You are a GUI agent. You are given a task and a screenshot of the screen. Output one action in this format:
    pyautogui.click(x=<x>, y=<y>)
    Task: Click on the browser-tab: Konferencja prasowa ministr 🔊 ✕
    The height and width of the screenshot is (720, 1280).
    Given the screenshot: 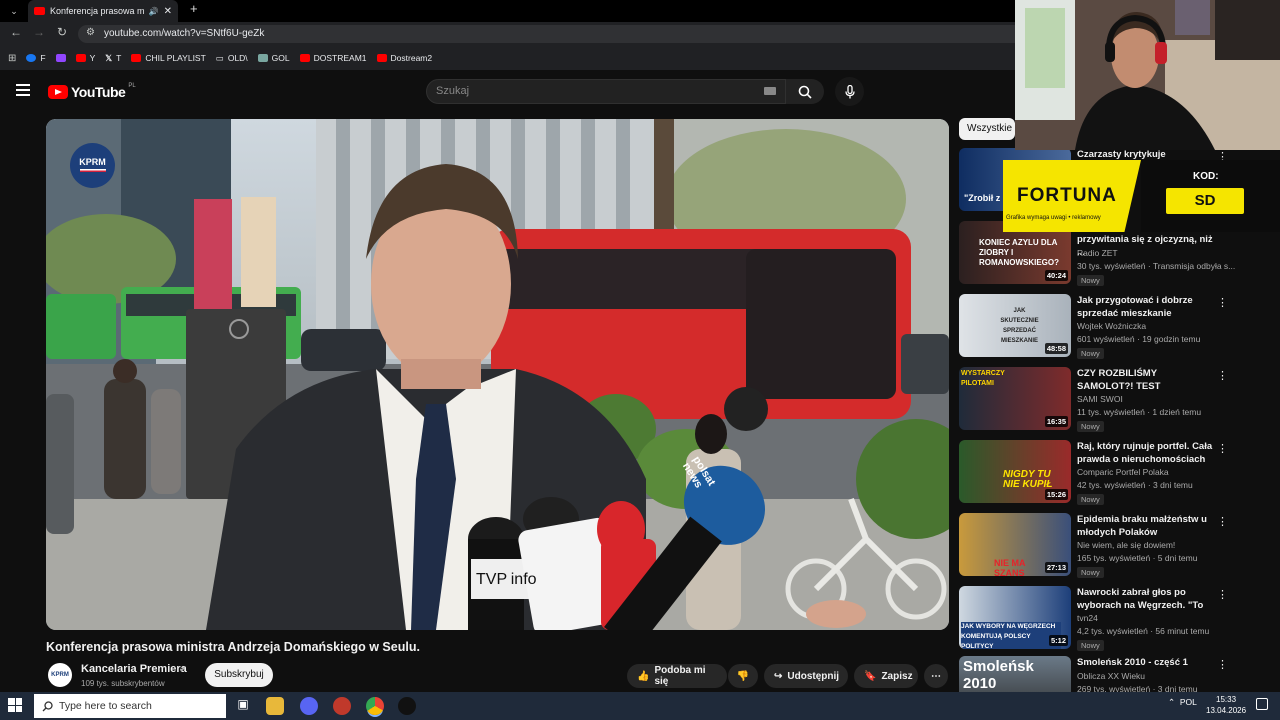 What is the action you would take?
    pyautogui.click(x=103, y=11)
    